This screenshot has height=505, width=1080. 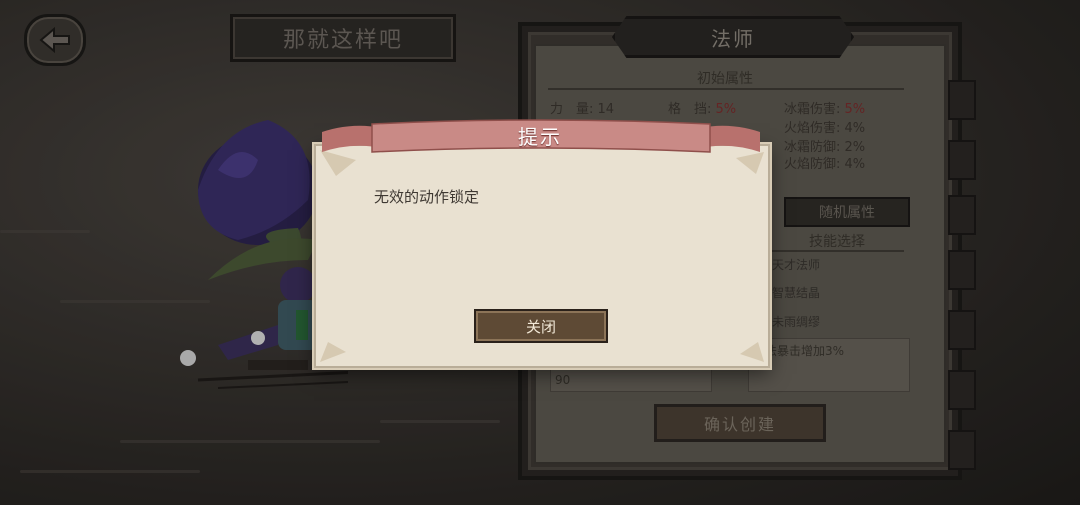 I want to click on dialog-message: 无效的动作锁定, so click(x=427, y=197).